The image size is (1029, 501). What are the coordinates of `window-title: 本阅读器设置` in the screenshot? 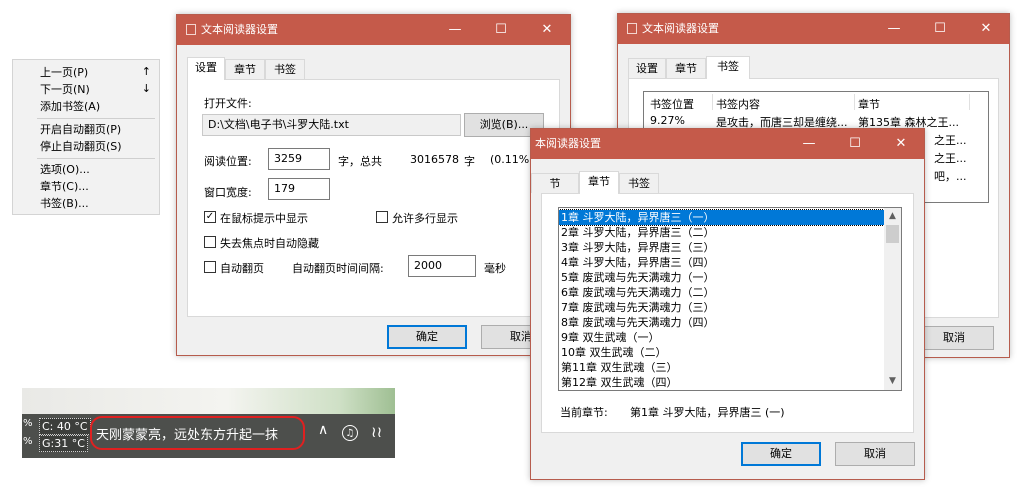 It's located at (568, 143).